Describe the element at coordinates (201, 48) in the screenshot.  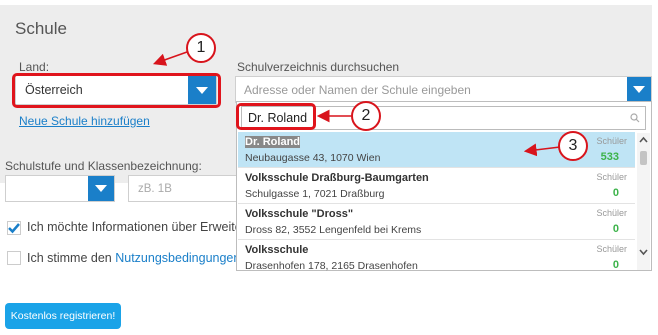
I see `annotation-marker-1: 1` at that location.